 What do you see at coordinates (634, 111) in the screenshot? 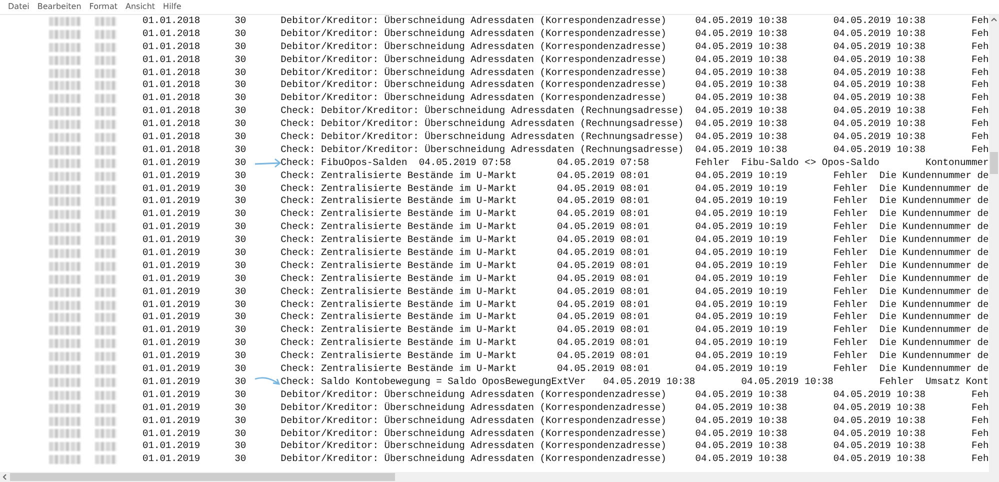
I see `text-line: Check: Debitor/Kreditor: Überschneidung Adressdaten (Rechnungsadresse) 04.05.2019 10:38 04.05.2019 10:38 Feh` at bounding box center [634, 111].